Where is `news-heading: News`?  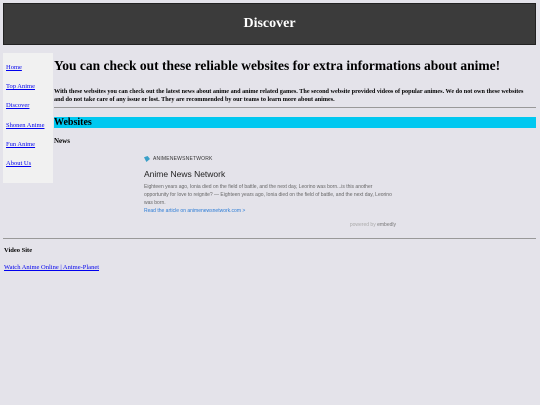
news-heading: News is located at coordinates (62, 141).